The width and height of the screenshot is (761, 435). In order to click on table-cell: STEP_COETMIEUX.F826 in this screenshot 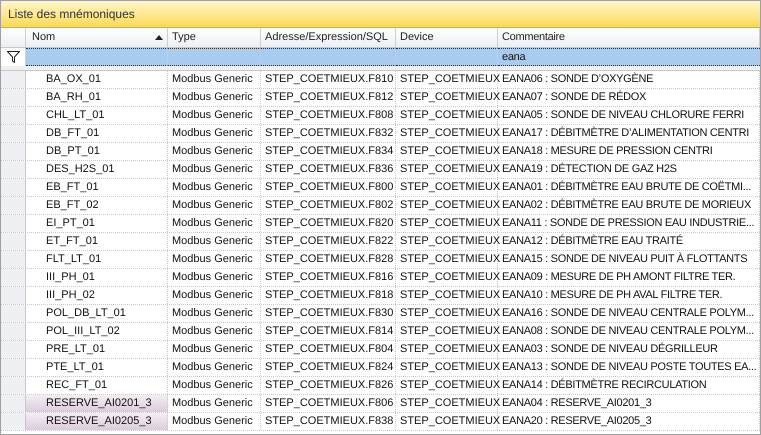, I will do `click(328, 385)`.